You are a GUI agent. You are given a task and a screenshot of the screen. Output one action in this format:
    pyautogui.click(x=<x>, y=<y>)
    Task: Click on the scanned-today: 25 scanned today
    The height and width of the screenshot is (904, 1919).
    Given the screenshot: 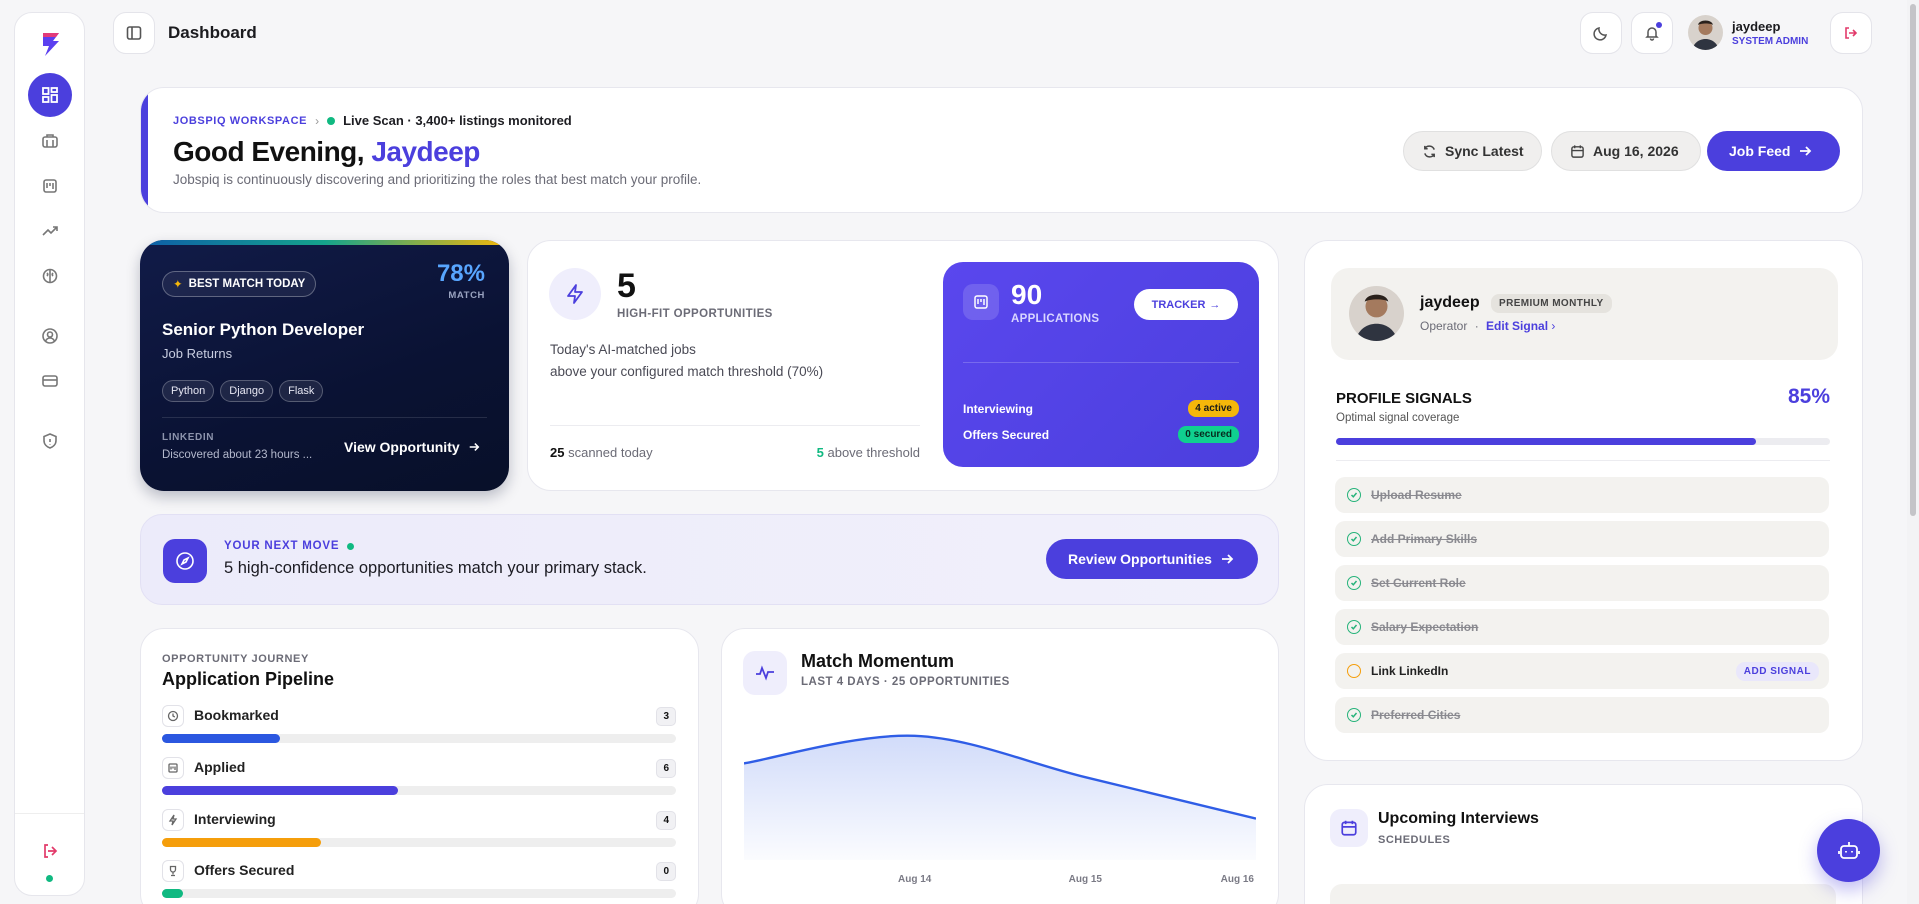 What is the action you would take?
    pyautogui.click(x=601, y=452)
    